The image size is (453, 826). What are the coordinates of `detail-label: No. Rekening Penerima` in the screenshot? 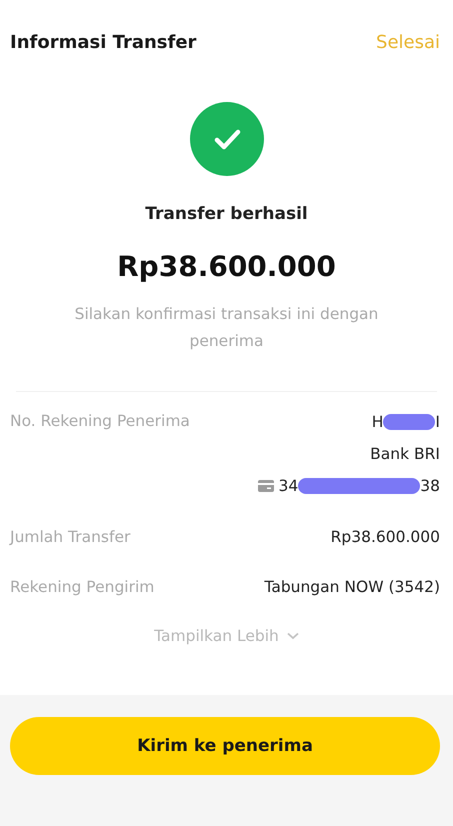 It's located at (100, 421).